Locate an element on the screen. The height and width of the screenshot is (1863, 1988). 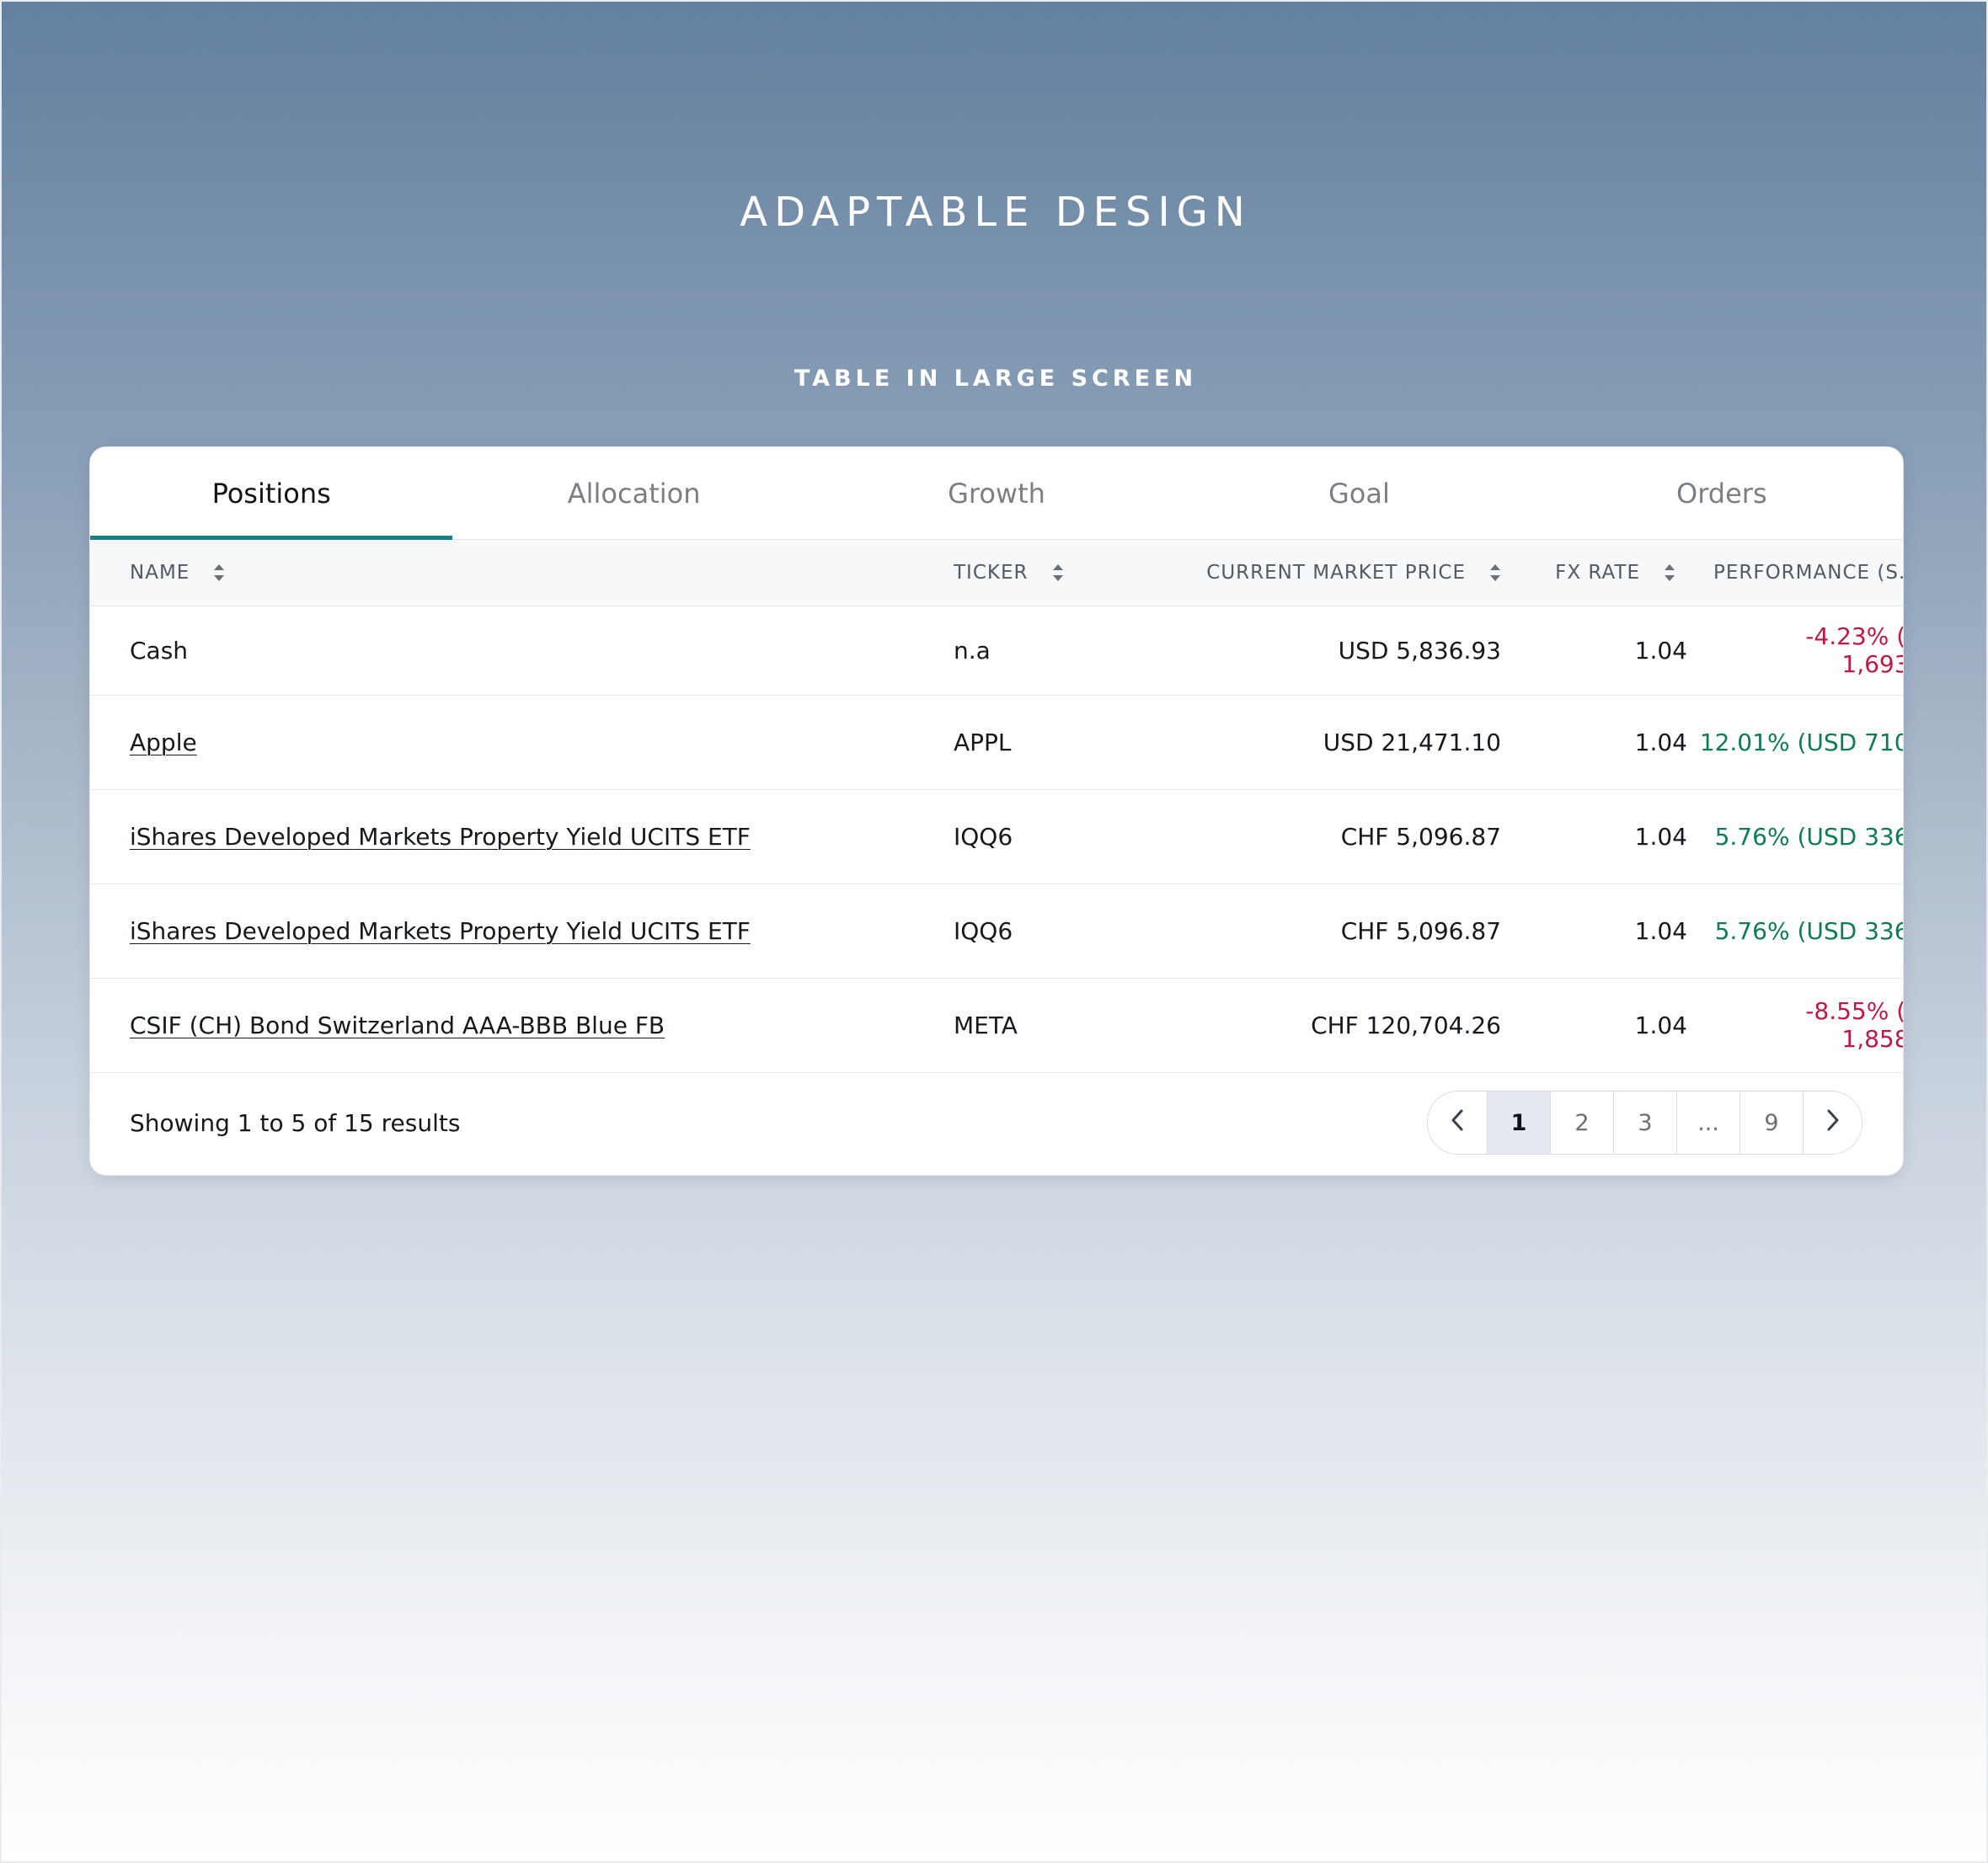
cell-ticker: APPL is located at coordinates (983, 742).